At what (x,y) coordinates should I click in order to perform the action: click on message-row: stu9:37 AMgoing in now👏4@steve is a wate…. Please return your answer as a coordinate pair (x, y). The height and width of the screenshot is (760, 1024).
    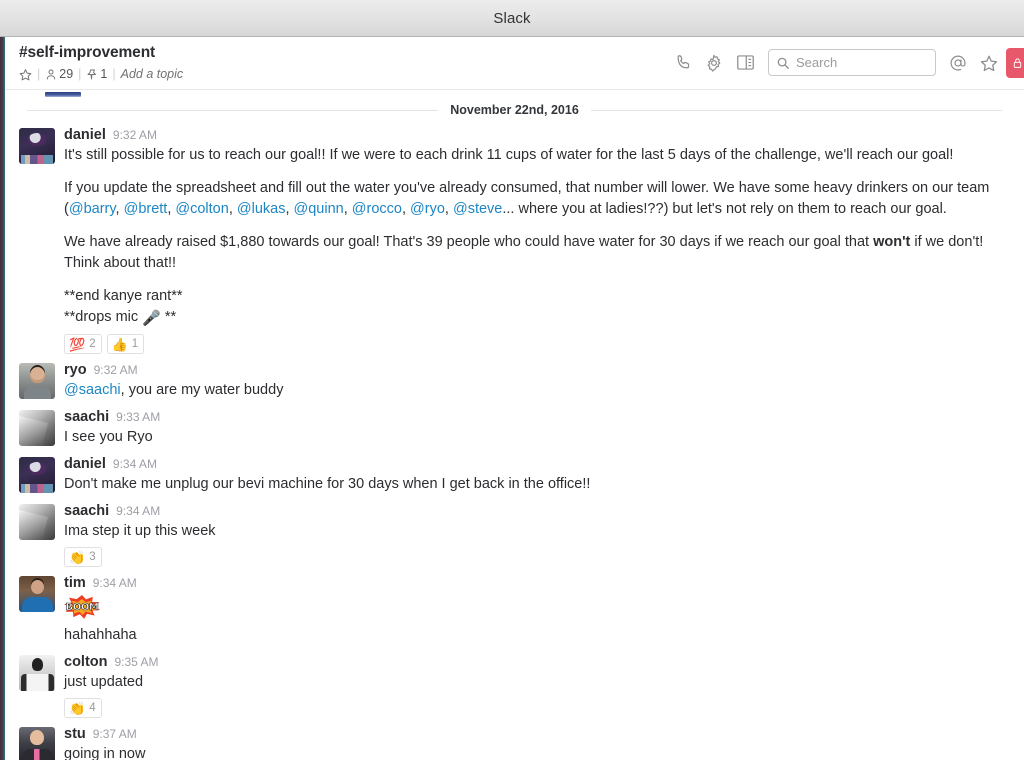
    Looking at the image, I should click on (514, 740).